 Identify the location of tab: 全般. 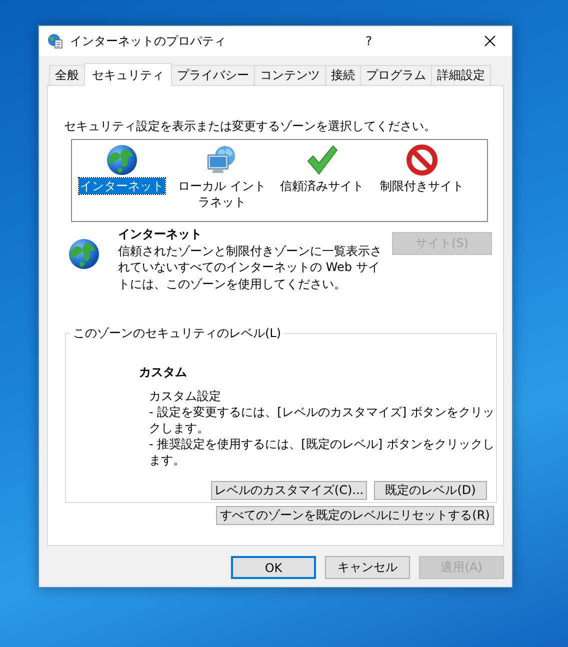
(67, 75).